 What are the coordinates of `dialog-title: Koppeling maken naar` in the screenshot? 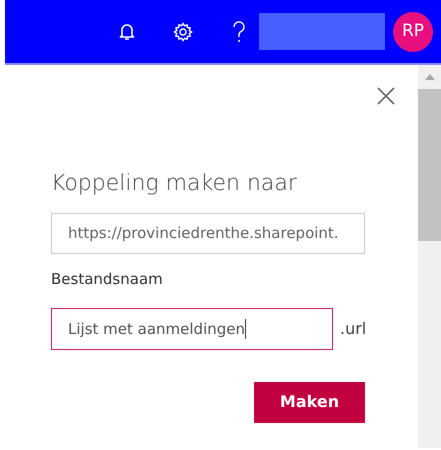 It's located at (174, 184).